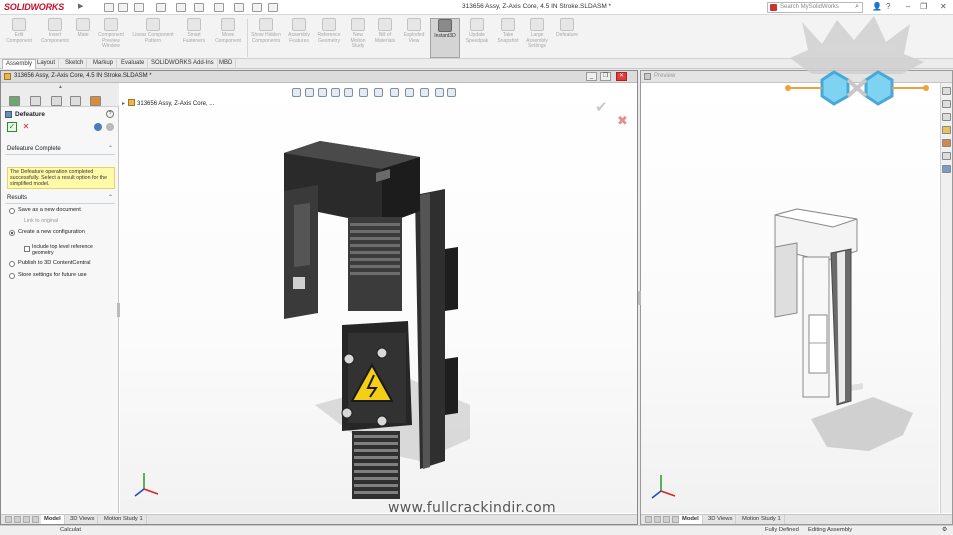 The height and width of the screenshot is (535, 953). Describe the element at coordinates (943, 6) in the screenshot. I see `close-icon: ✕` at that location.